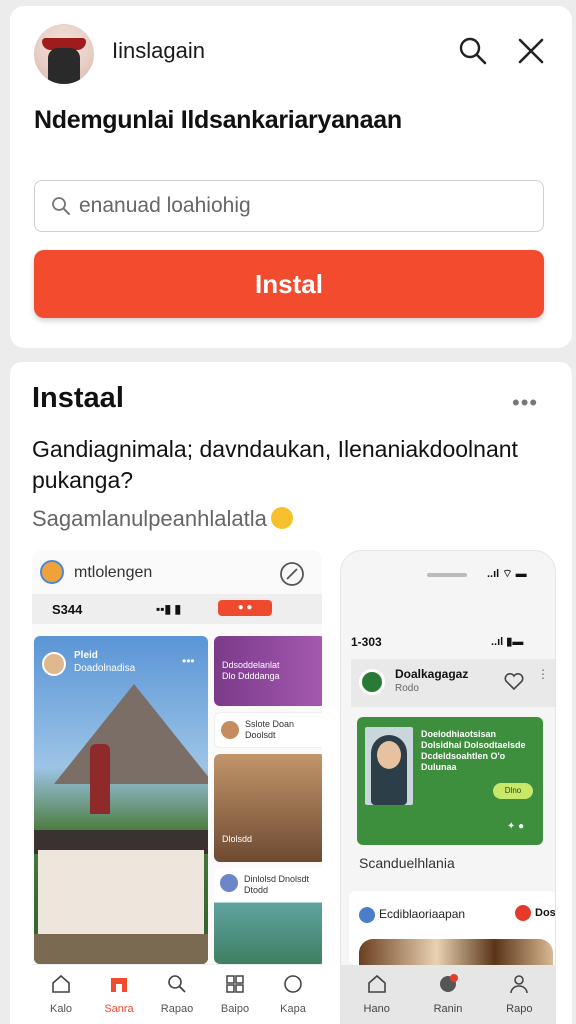  I want to click on install-button: Instal, so click(289, 284).